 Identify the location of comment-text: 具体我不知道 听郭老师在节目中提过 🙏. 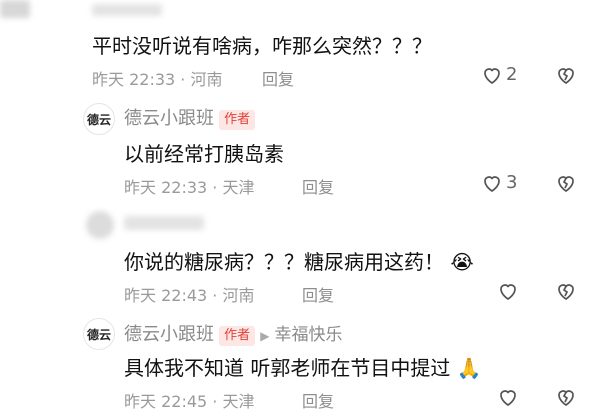
(303, 368).